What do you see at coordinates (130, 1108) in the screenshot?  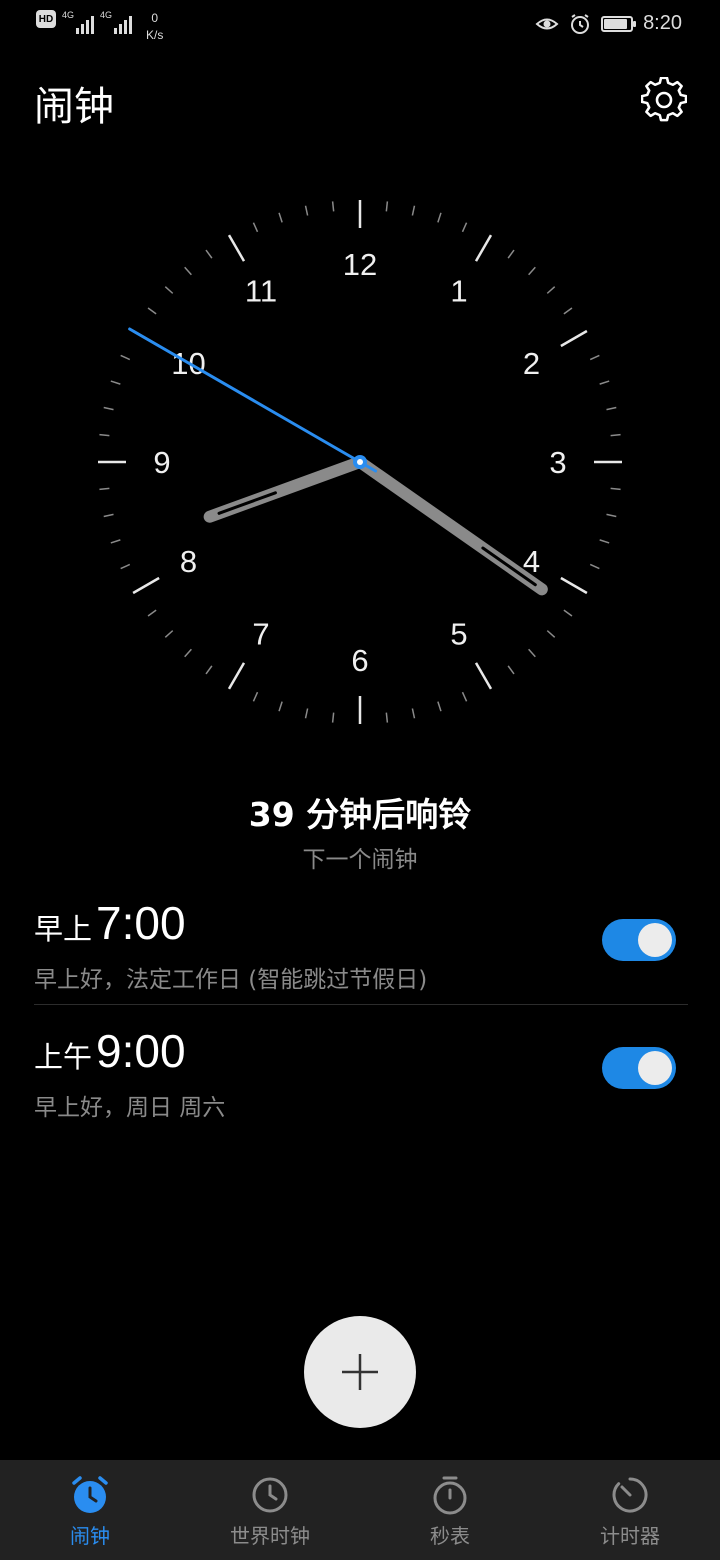 I see `alarm-description: 早上好，周日 周六` at bounding box center [130, 1108].